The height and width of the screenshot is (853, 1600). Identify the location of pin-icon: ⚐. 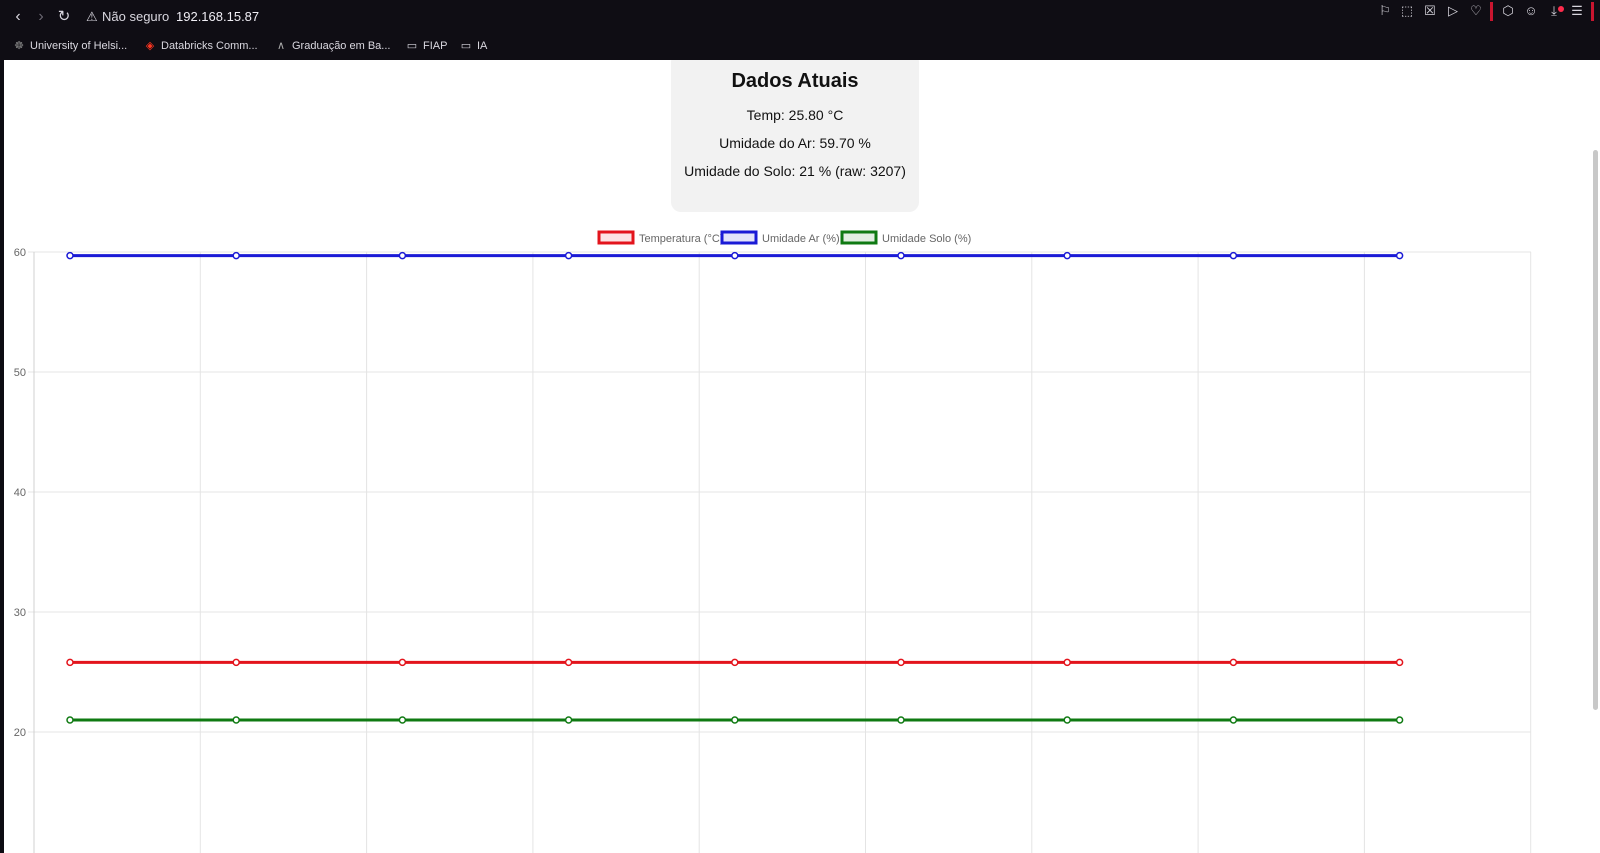
(1385, 11).